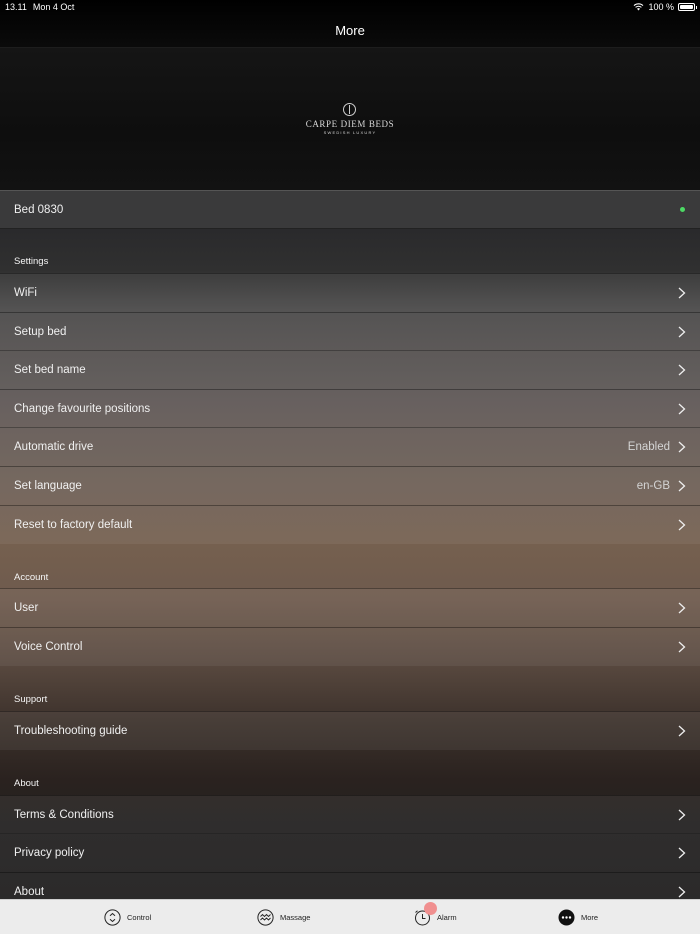  I want to click on brand-logo: CARPE DIEM BEDS SWEDISH LUXURY, so click(350, 119).